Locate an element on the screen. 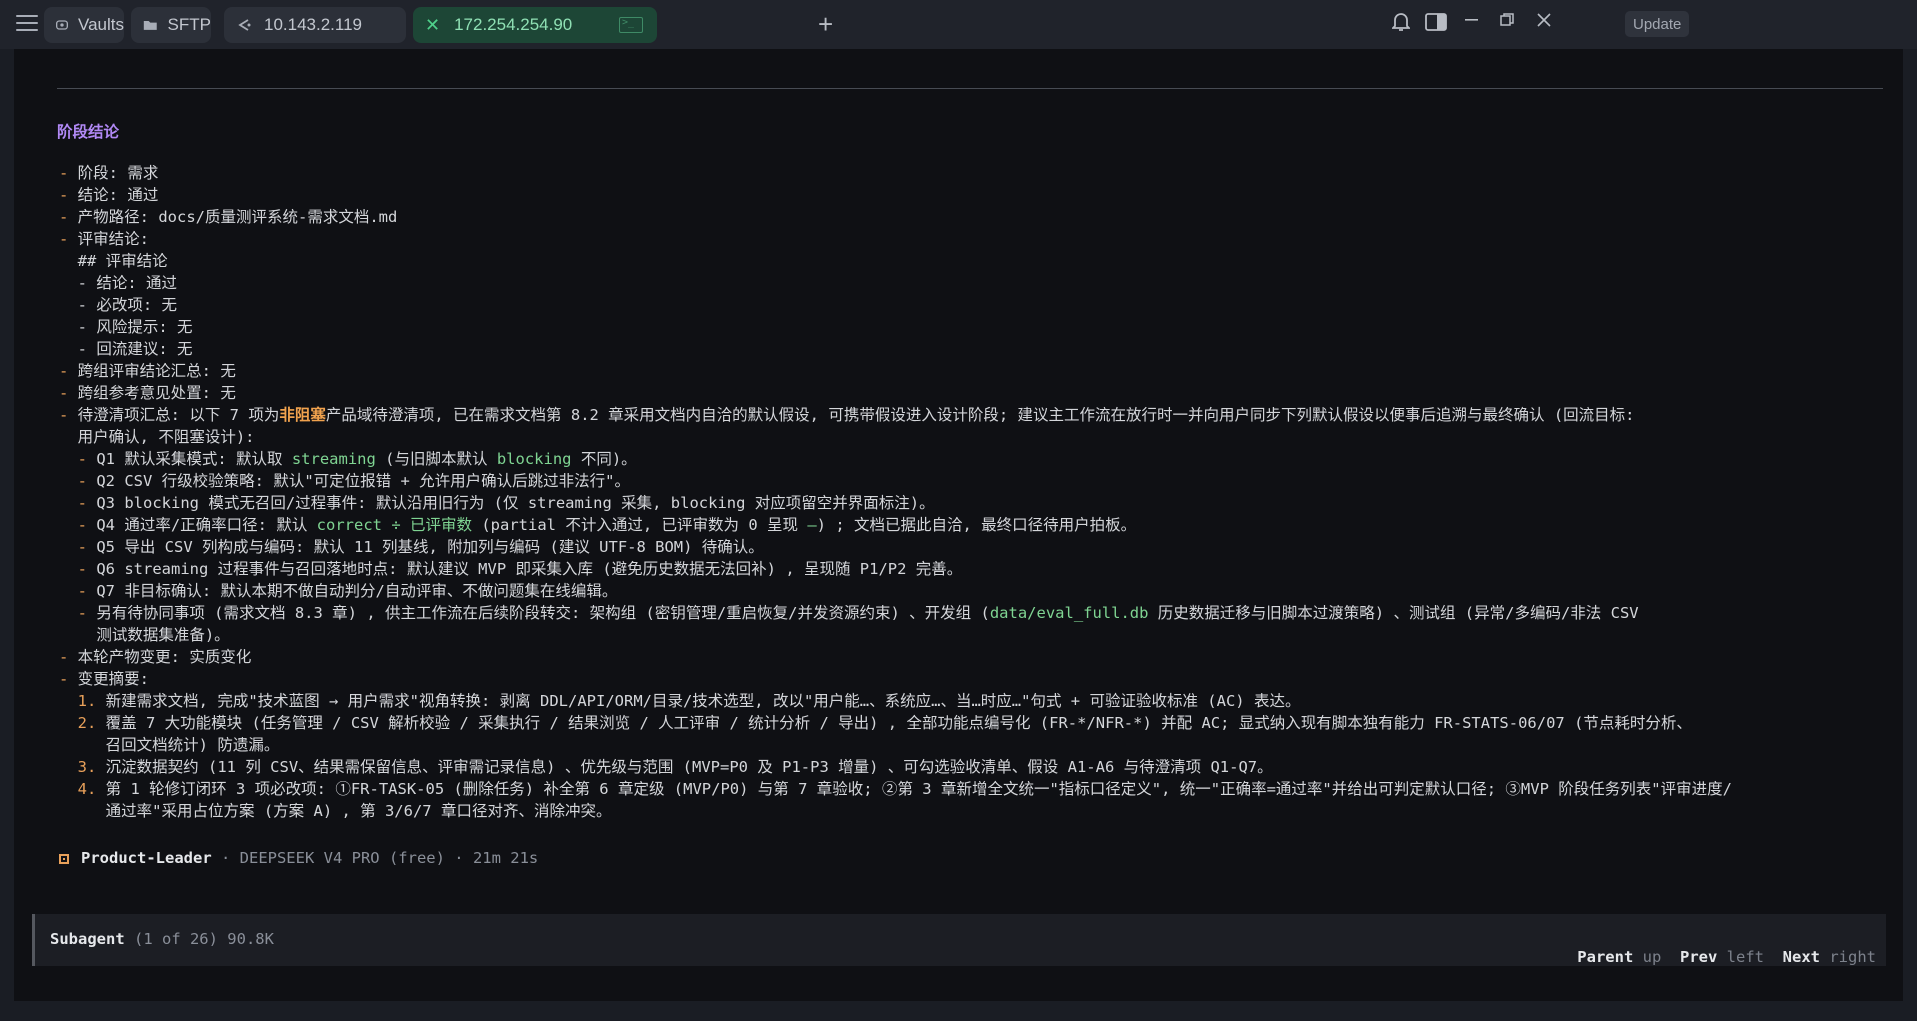  bell-icon is located at coordinates (1401, 22).